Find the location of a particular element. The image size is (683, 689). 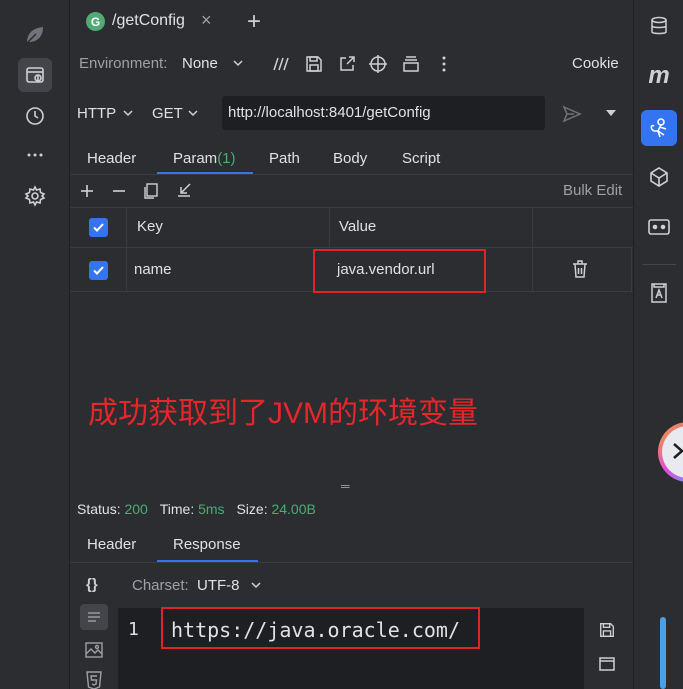

floating-assistant-icon is located at coordinates (670, 452).